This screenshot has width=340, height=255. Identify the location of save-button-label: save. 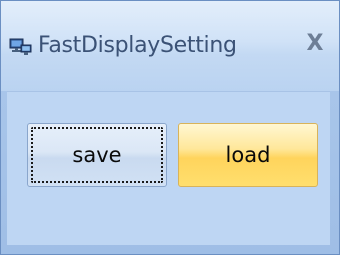
(97, 155).